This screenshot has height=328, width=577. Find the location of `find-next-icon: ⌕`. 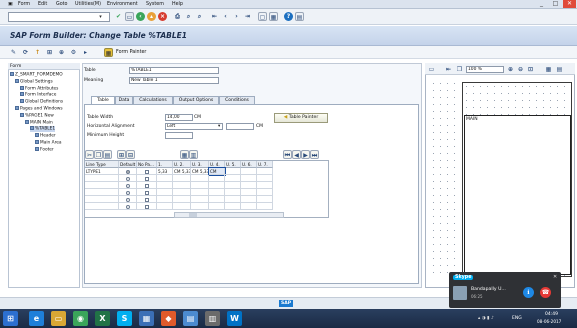

find-next-icon: ⌕ is located at coordinates (199, 16).